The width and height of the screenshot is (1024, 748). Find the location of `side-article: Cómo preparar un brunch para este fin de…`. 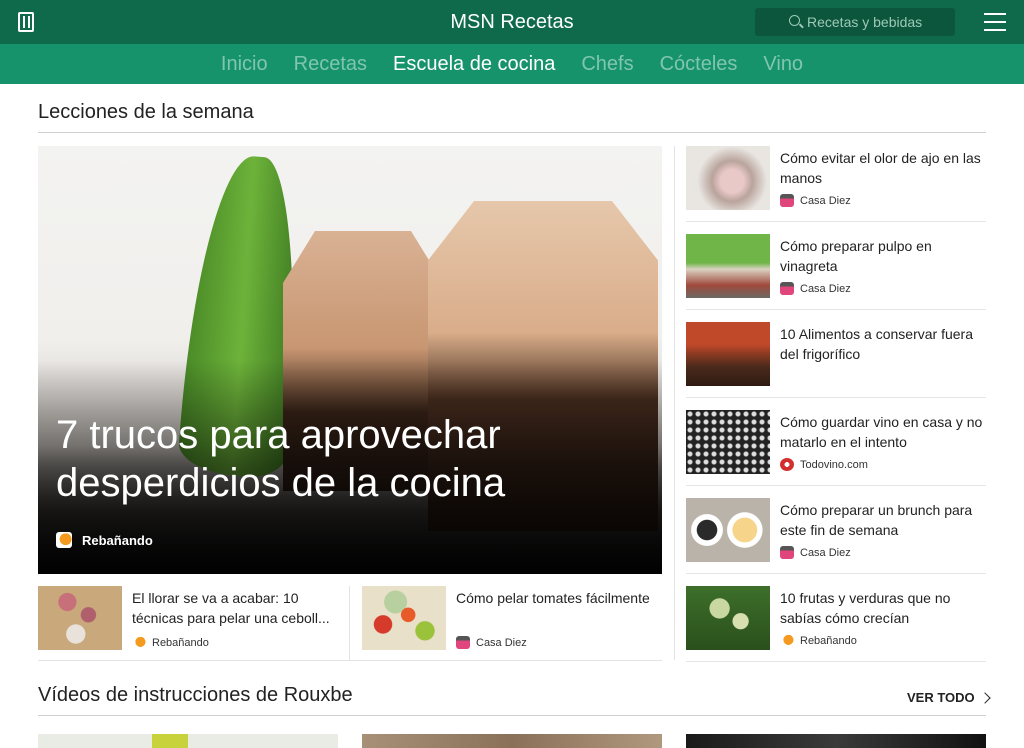

side-article: Cómo preparar un brunch para este fin de… is located at coordinates (836, 542).